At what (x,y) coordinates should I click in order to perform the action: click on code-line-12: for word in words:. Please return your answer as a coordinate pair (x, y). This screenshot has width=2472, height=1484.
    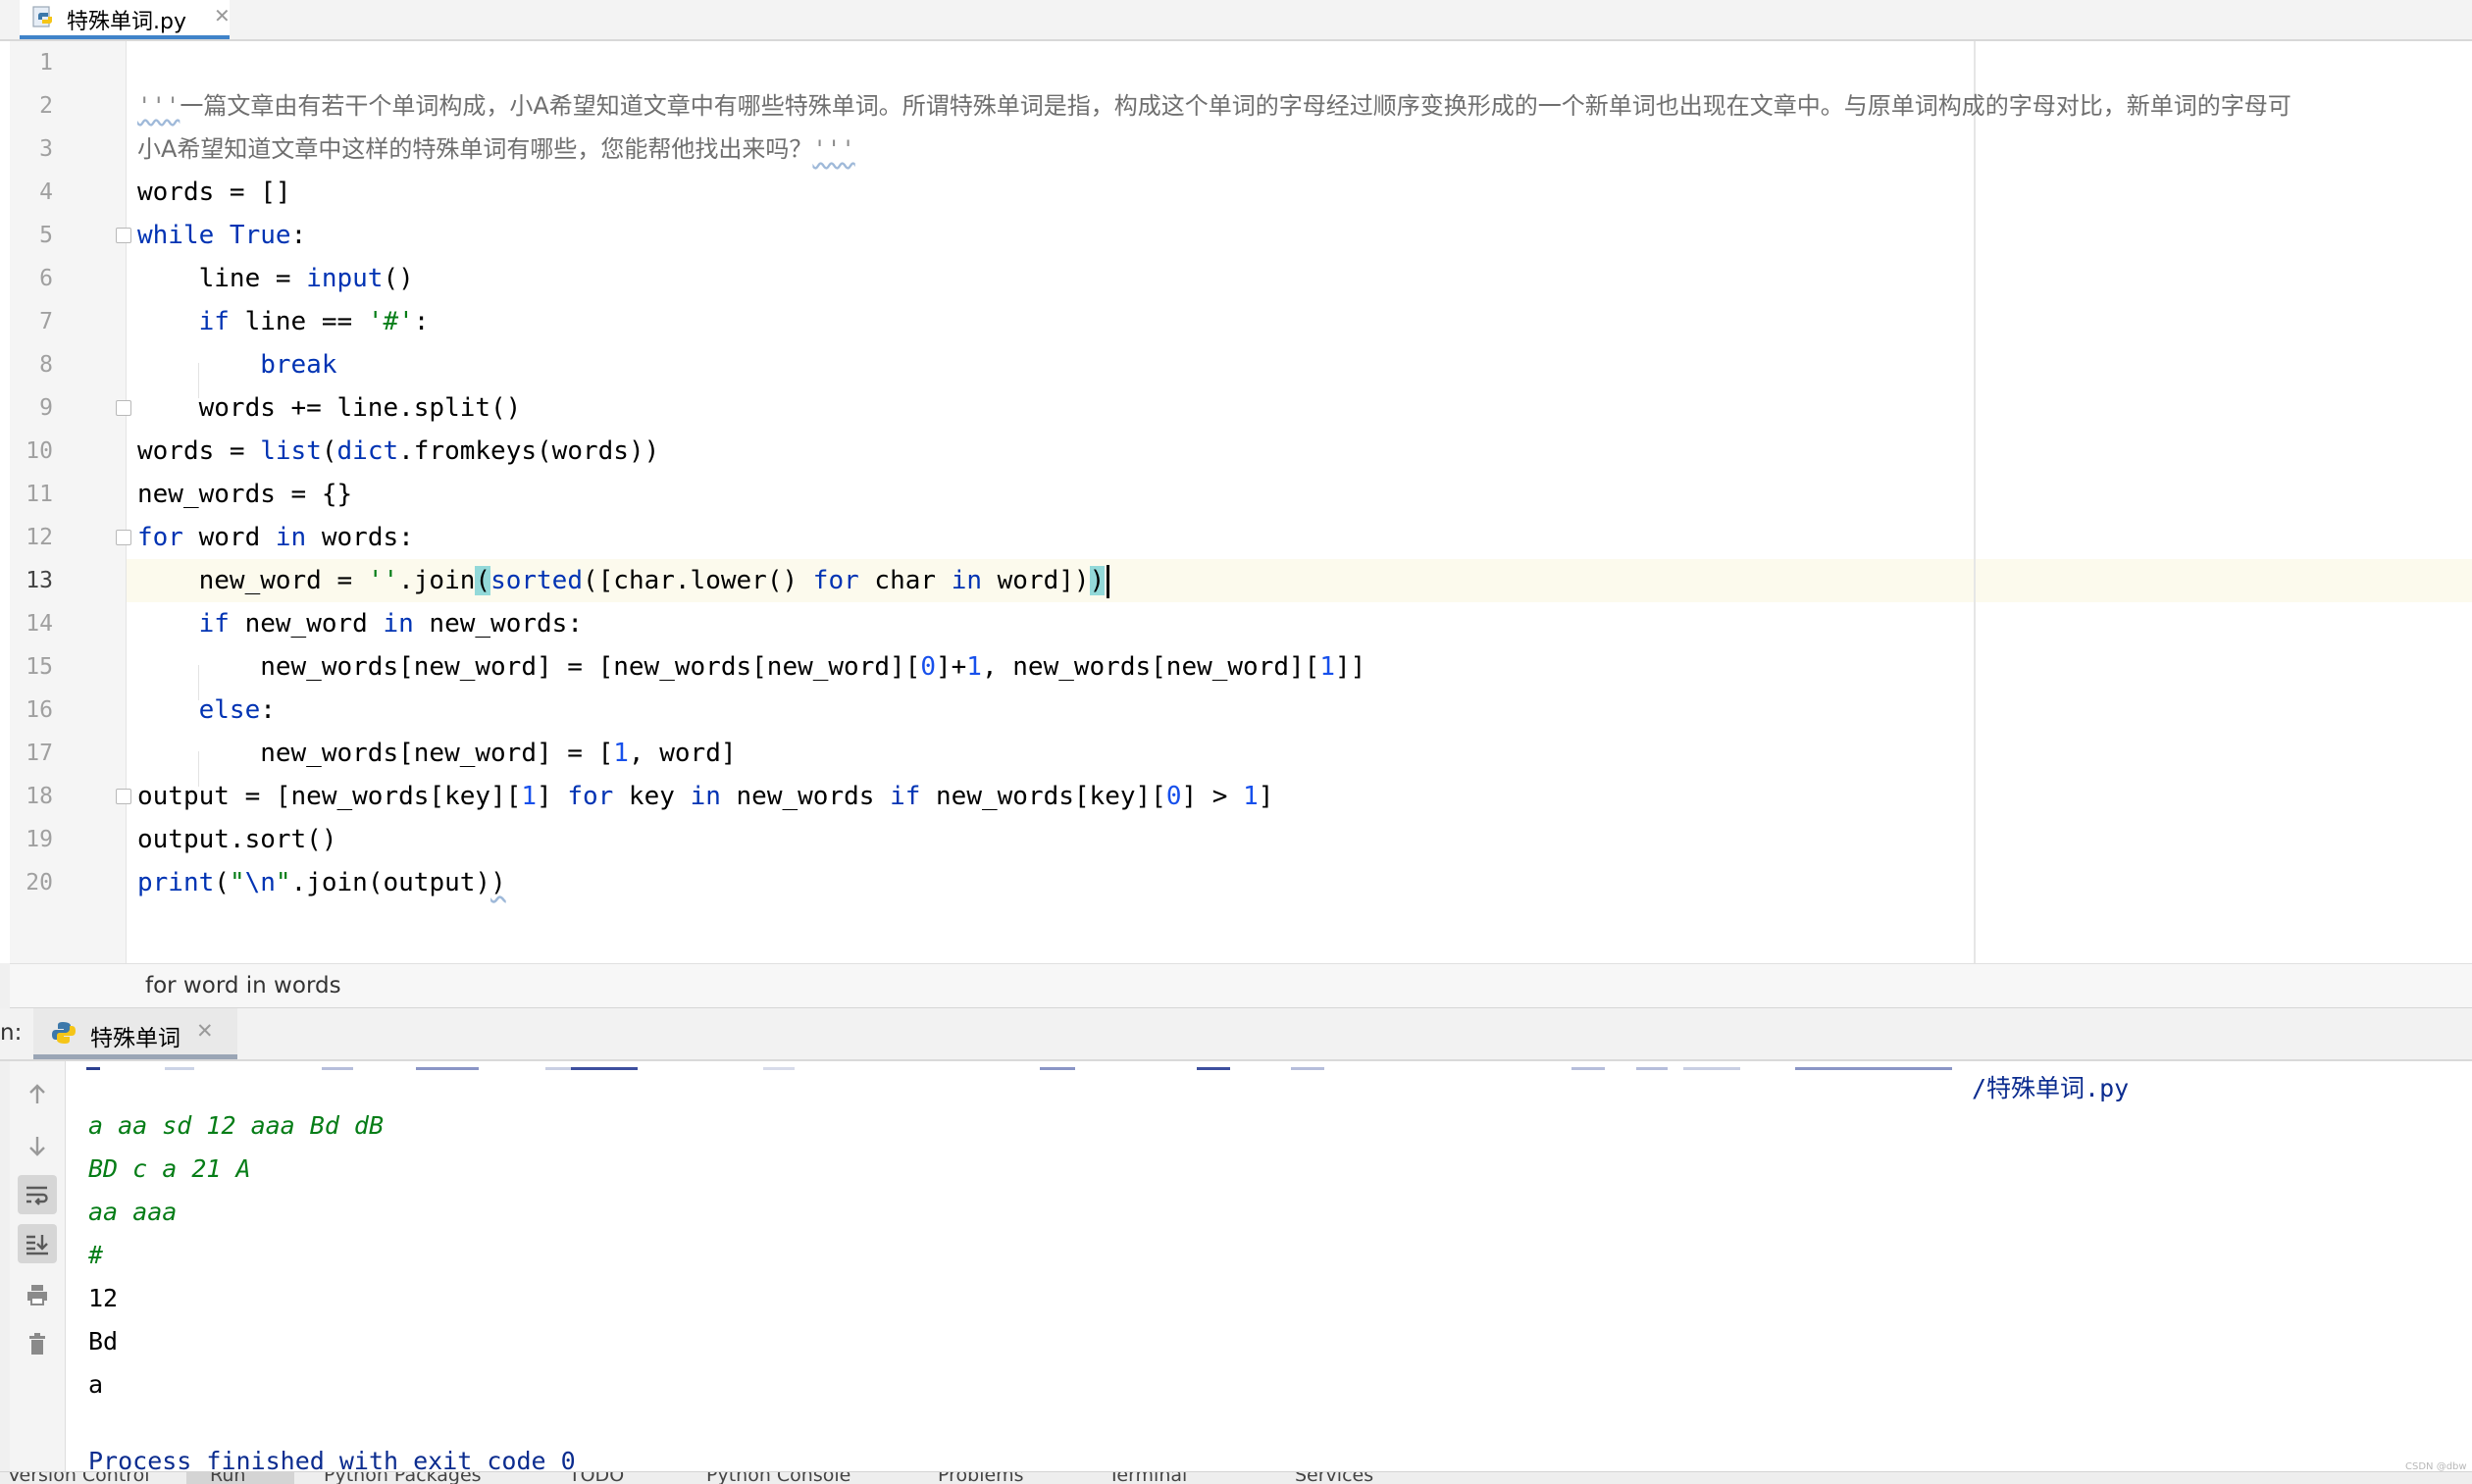
    Looking at the image, I should click on (275, 537).